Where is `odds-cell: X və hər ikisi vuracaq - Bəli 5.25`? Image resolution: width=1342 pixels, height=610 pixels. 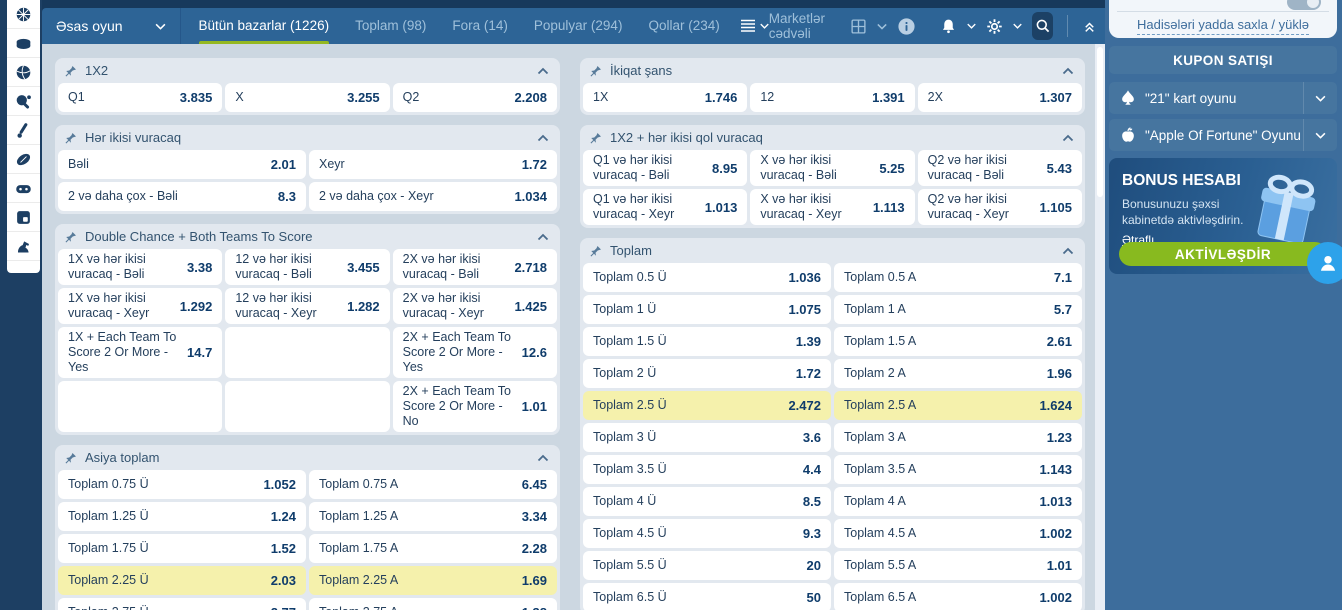
odds-cell: X və hər ikisi vuracaq - Bəli 5.25 is located at coordinates (832, 168).